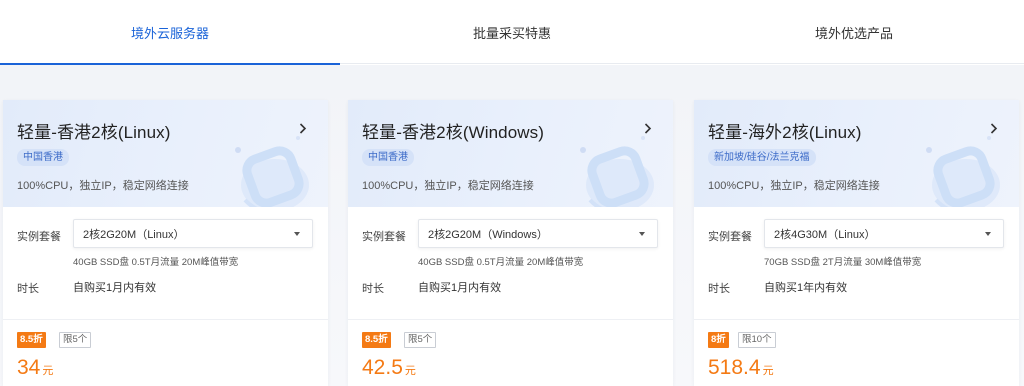 The height and width of the screenshot is (386, 1024). I want to click on package-select: 2核2G20M（Linux）, so click(193, 233).